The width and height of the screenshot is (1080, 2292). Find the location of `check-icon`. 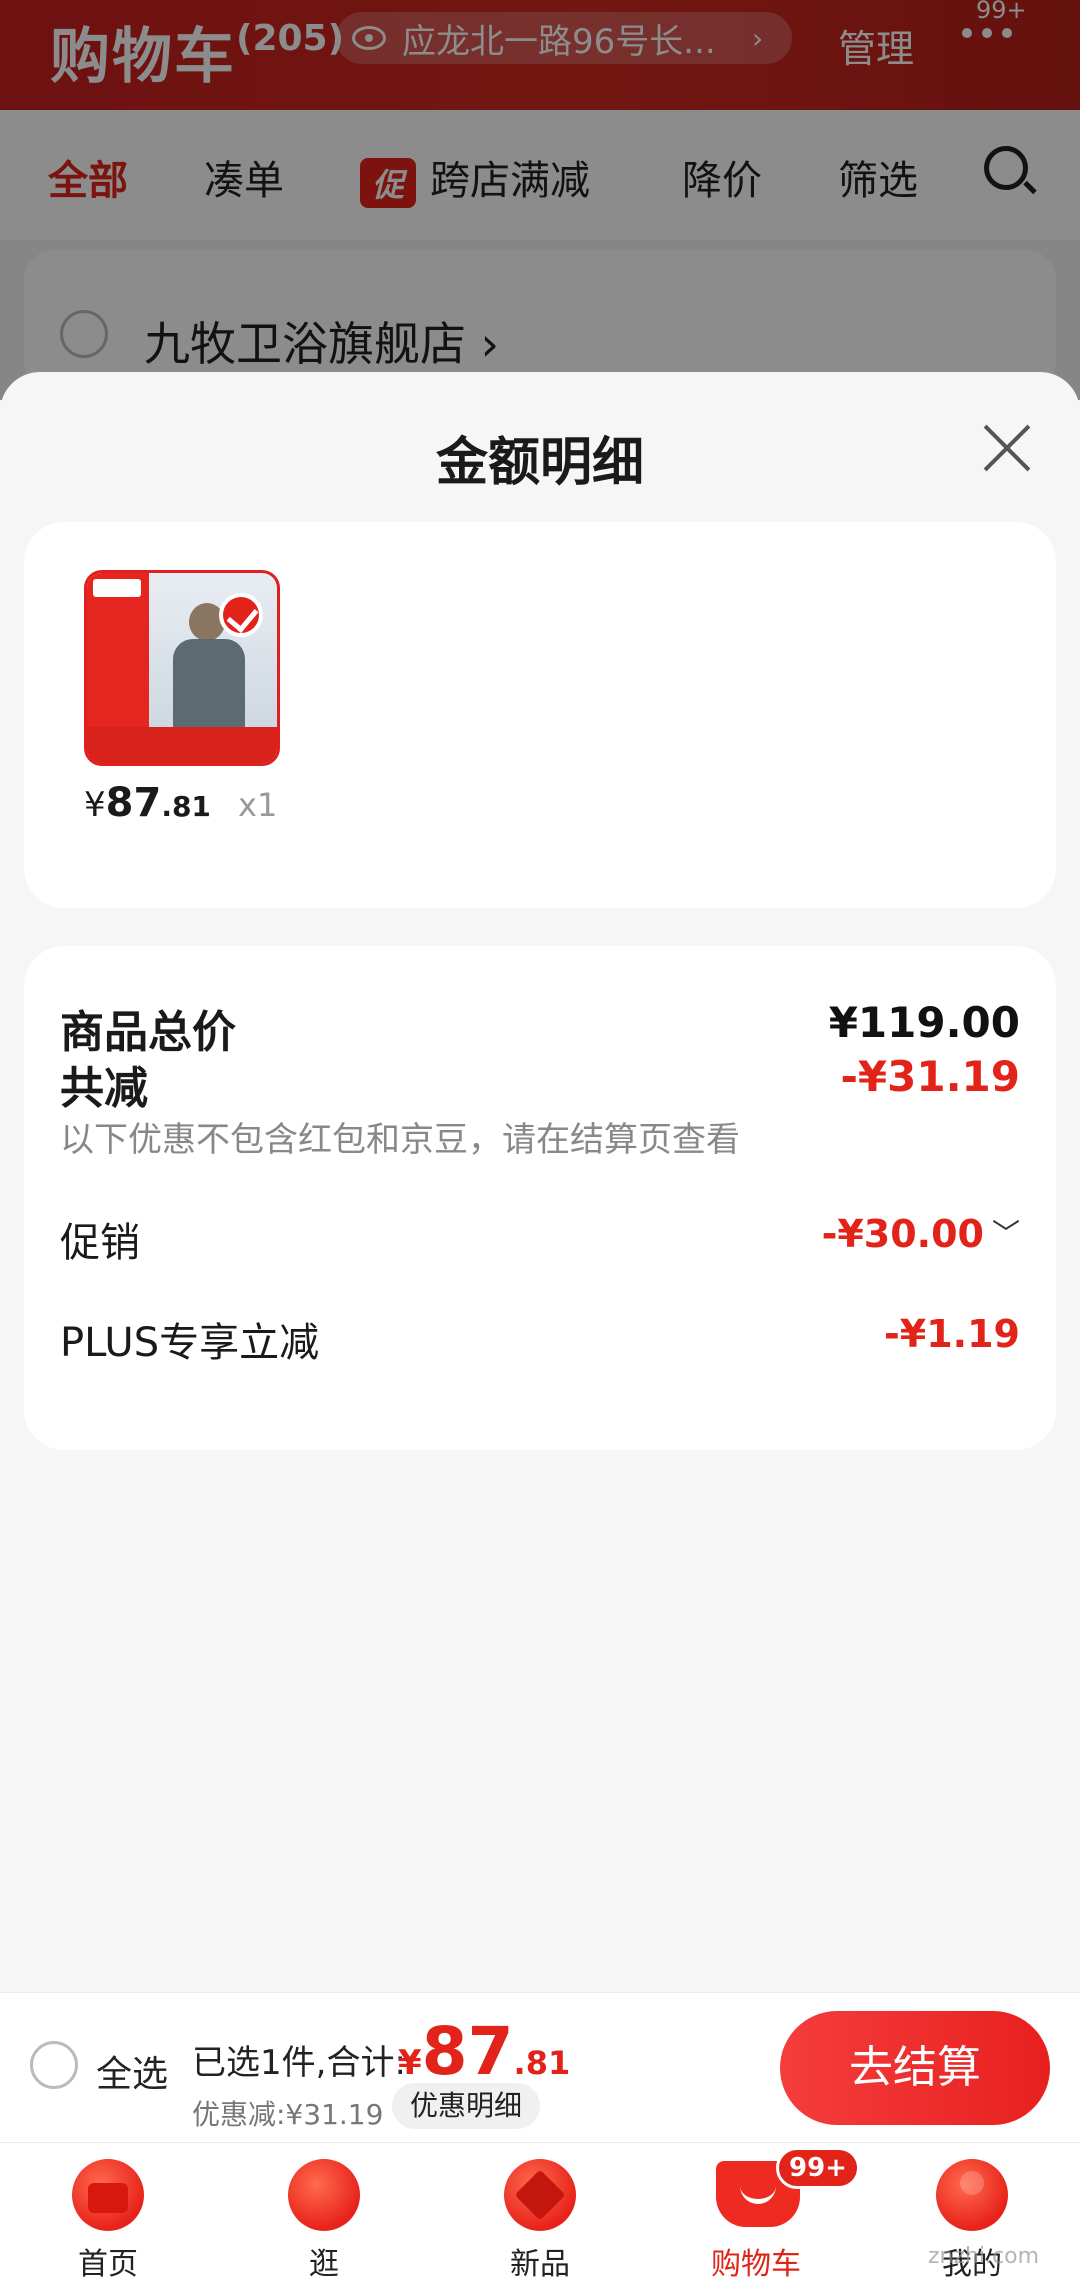

check-icon is located at coordinates (241, 615).